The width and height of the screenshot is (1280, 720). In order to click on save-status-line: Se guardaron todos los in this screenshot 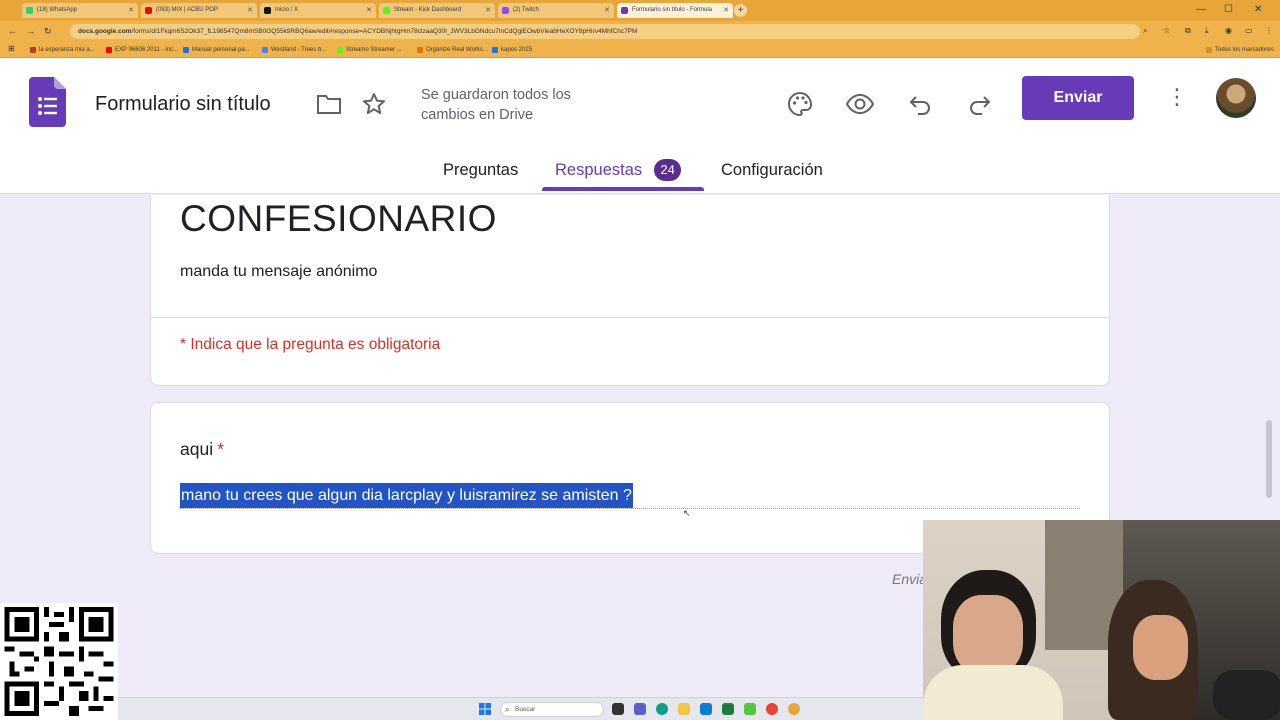, I will do `click(496, 95)`.